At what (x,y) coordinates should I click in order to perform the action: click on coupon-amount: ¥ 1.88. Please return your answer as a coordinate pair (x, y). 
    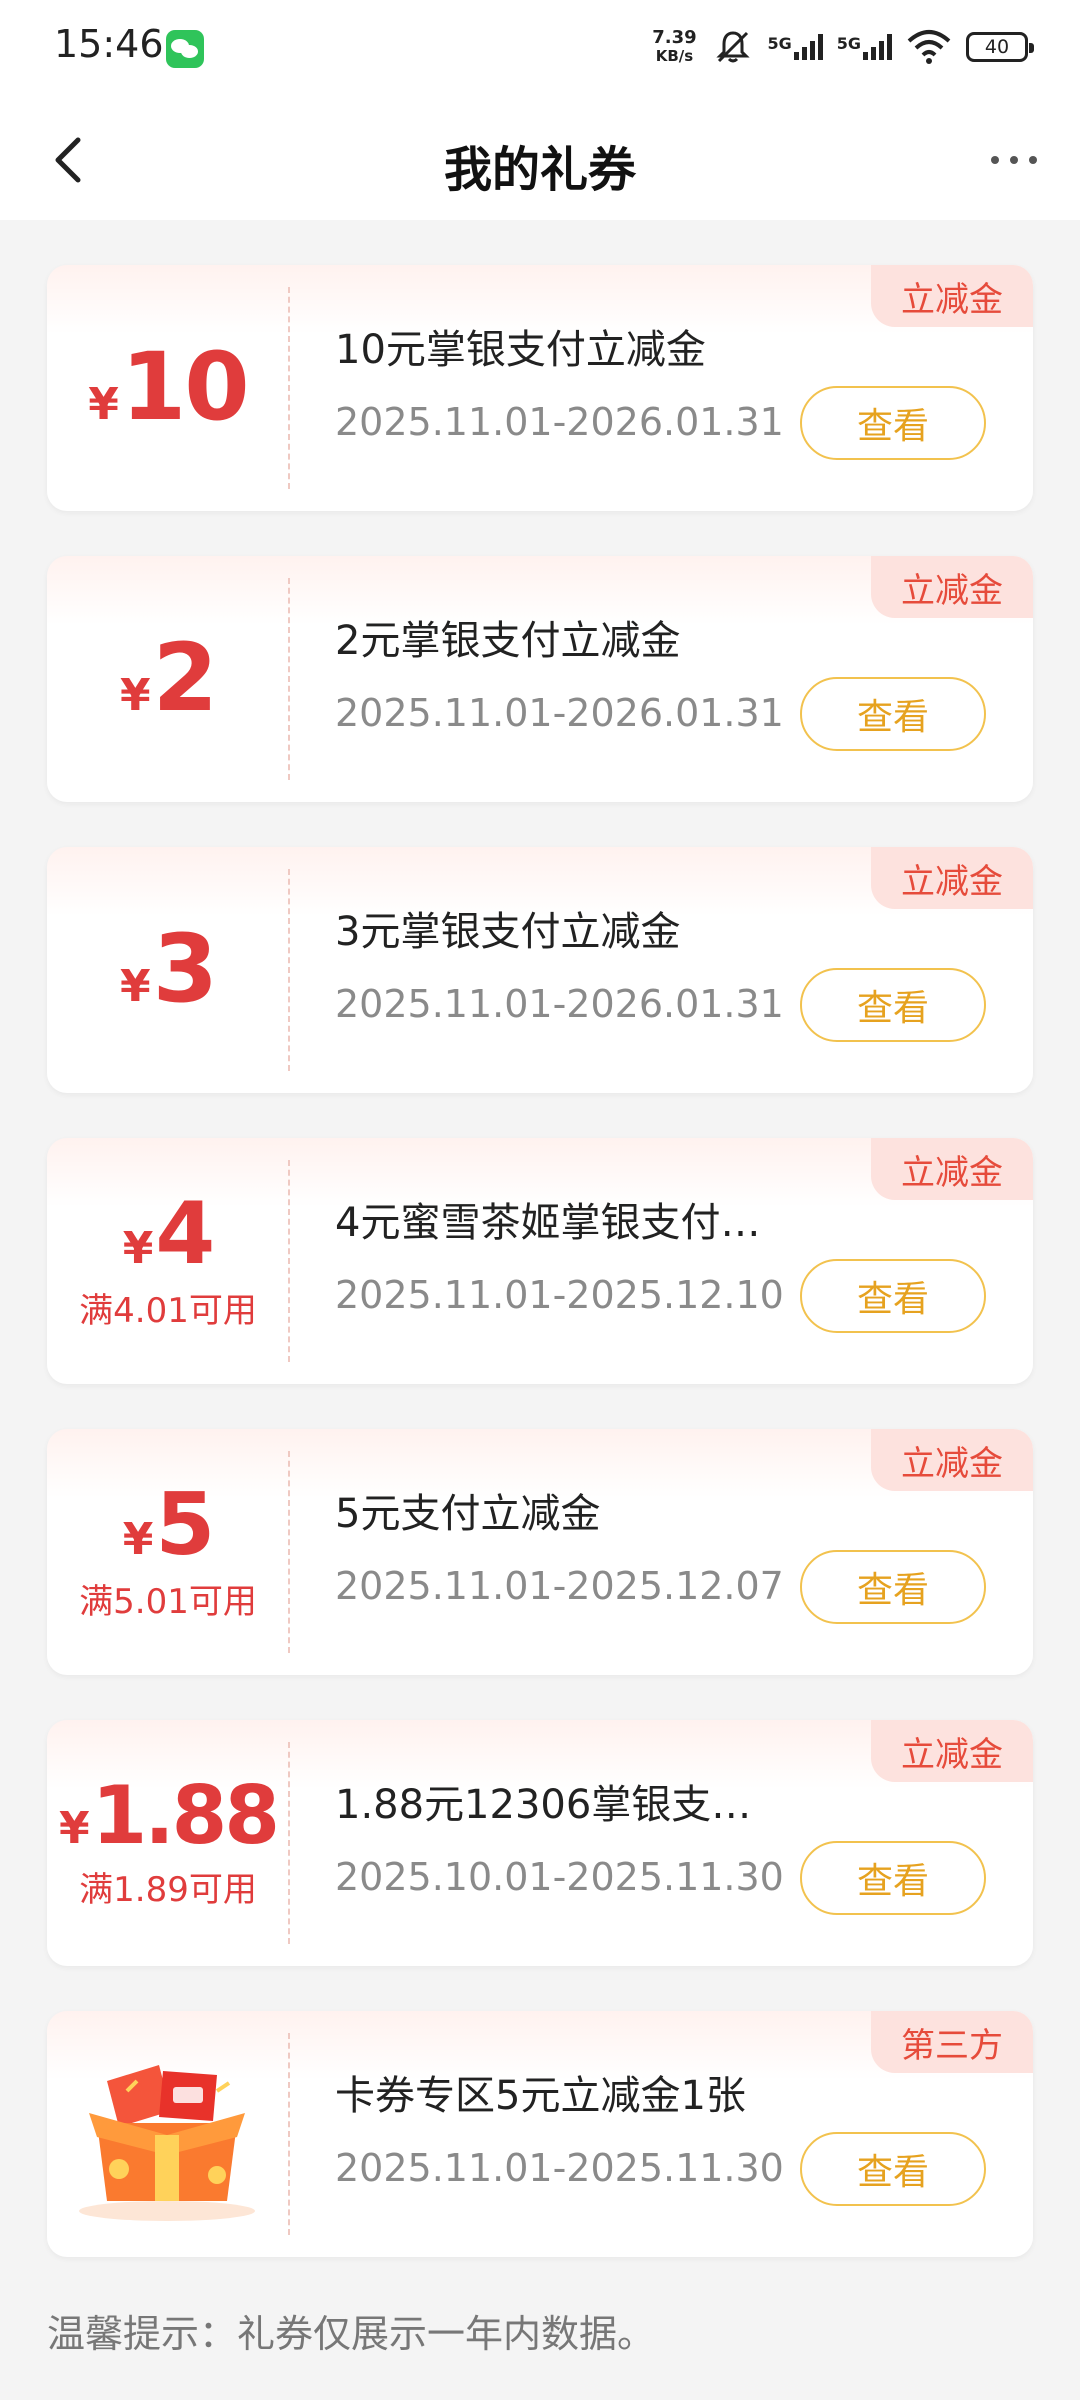
    Looking at the image, I should click on (169, 1815).